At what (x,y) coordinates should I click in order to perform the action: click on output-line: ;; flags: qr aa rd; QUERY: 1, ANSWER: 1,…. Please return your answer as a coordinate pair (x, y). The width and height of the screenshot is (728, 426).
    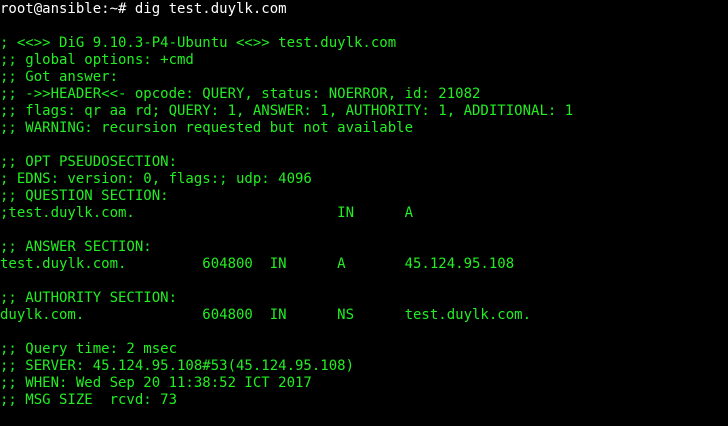
    Looking at the image, I should click on (287, 111).